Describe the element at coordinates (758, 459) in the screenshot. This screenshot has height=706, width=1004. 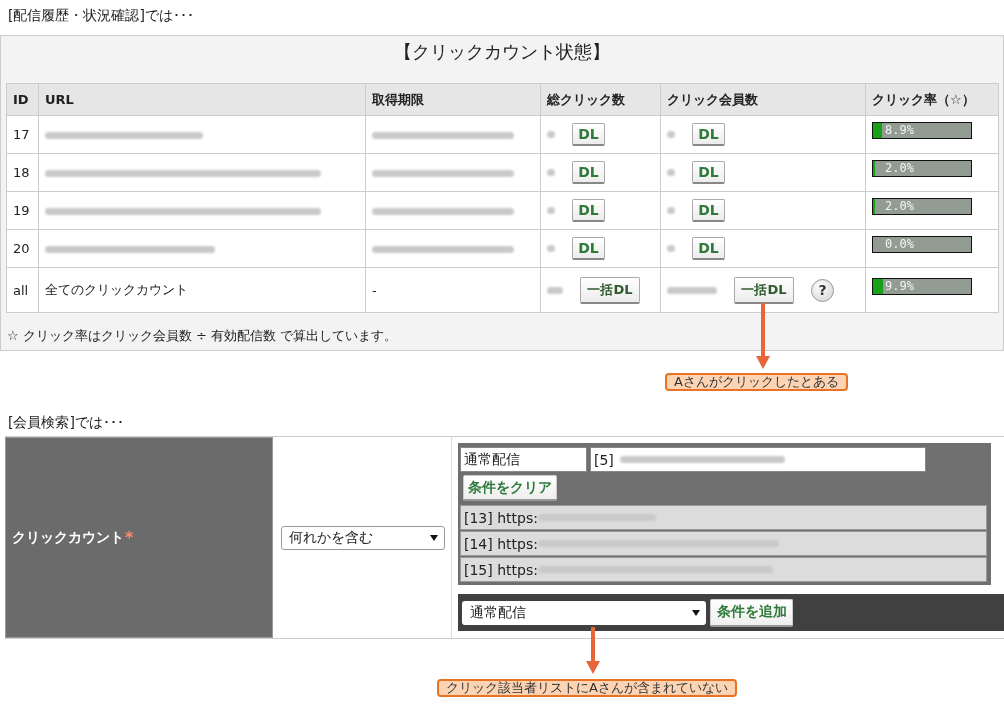
I see `target-field: [5]` at that location.